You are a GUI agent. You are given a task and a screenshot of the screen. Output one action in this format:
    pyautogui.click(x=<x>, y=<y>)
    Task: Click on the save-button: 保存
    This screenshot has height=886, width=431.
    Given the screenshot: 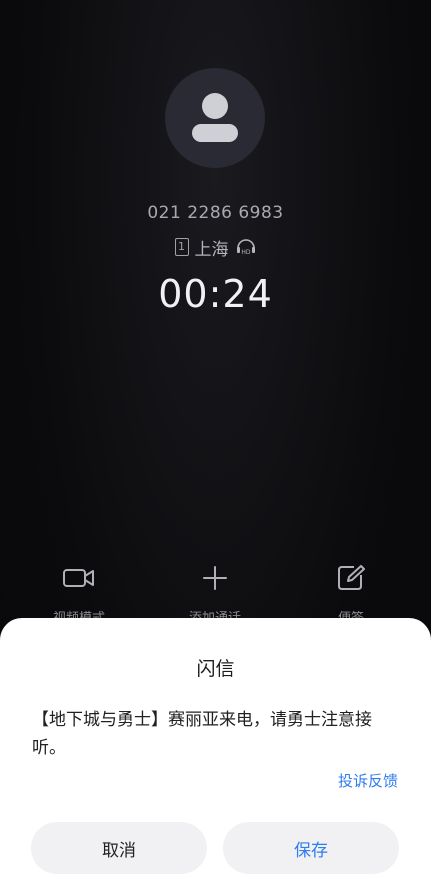 What is the action you would take?
    pyautogui.click(x=311, y=848)
    